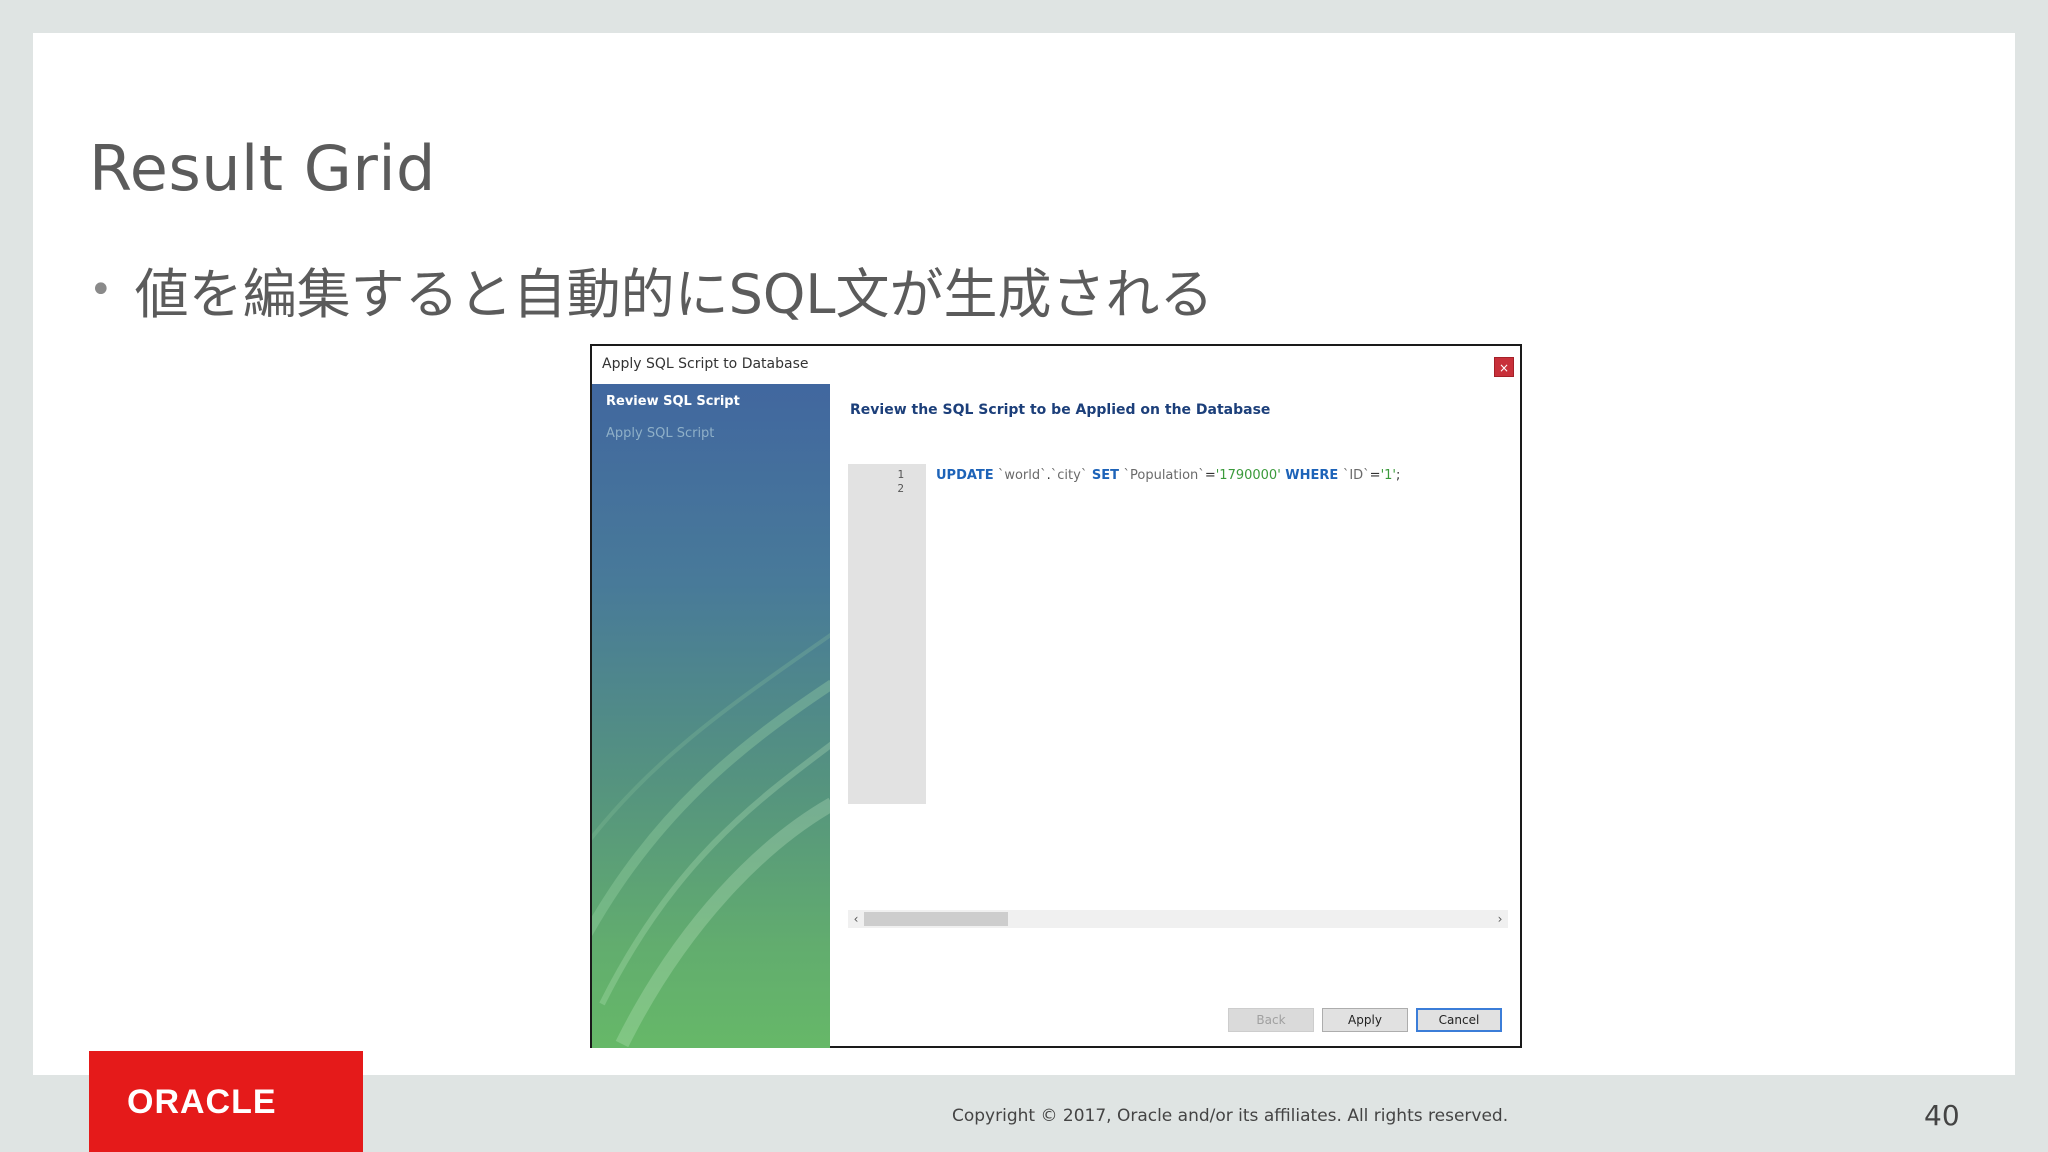 The width and height of the screenshot is (2048, 1152). I want to click on dialog-titlebar: Apply SQL Script to Database ×, so click(1056, 365).